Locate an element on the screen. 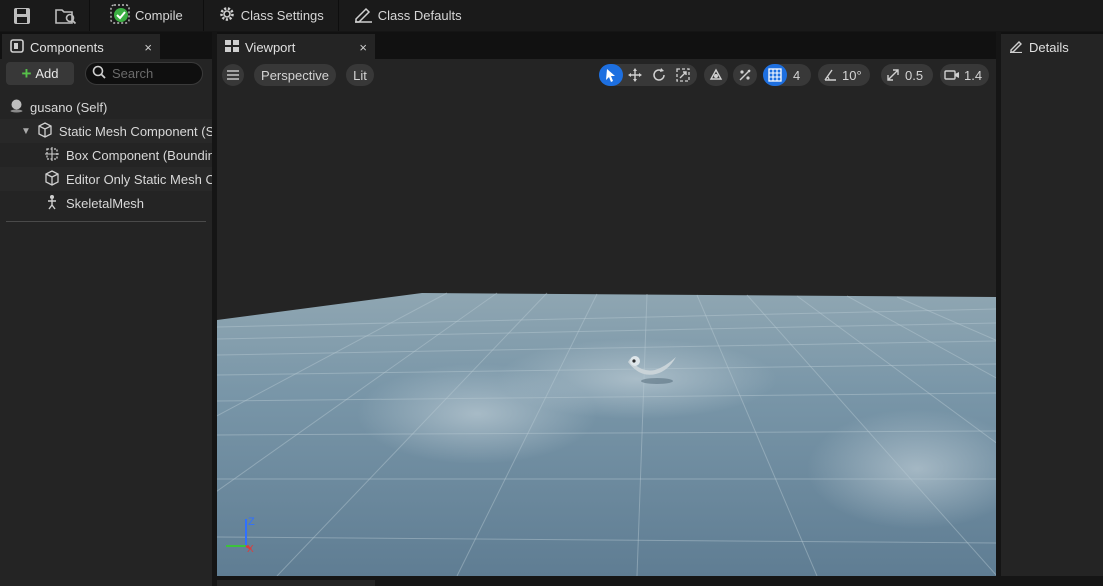 The width and height of the screenshot is (1103, 586). lit-label: Lit is located at coordinates (360, 75).